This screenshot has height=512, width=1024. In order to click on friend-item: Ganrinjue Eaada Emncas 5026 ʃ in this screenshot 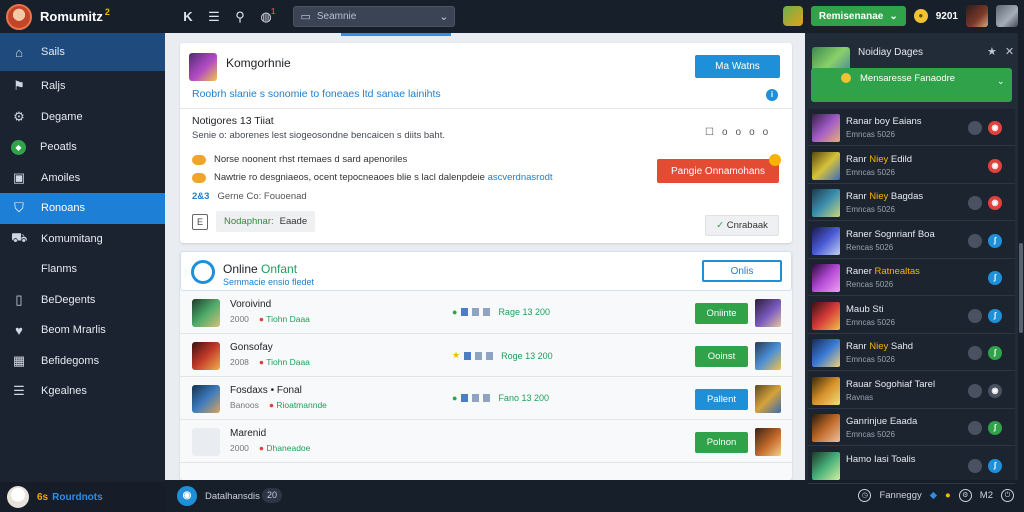, I will do `click(911, 427)`.